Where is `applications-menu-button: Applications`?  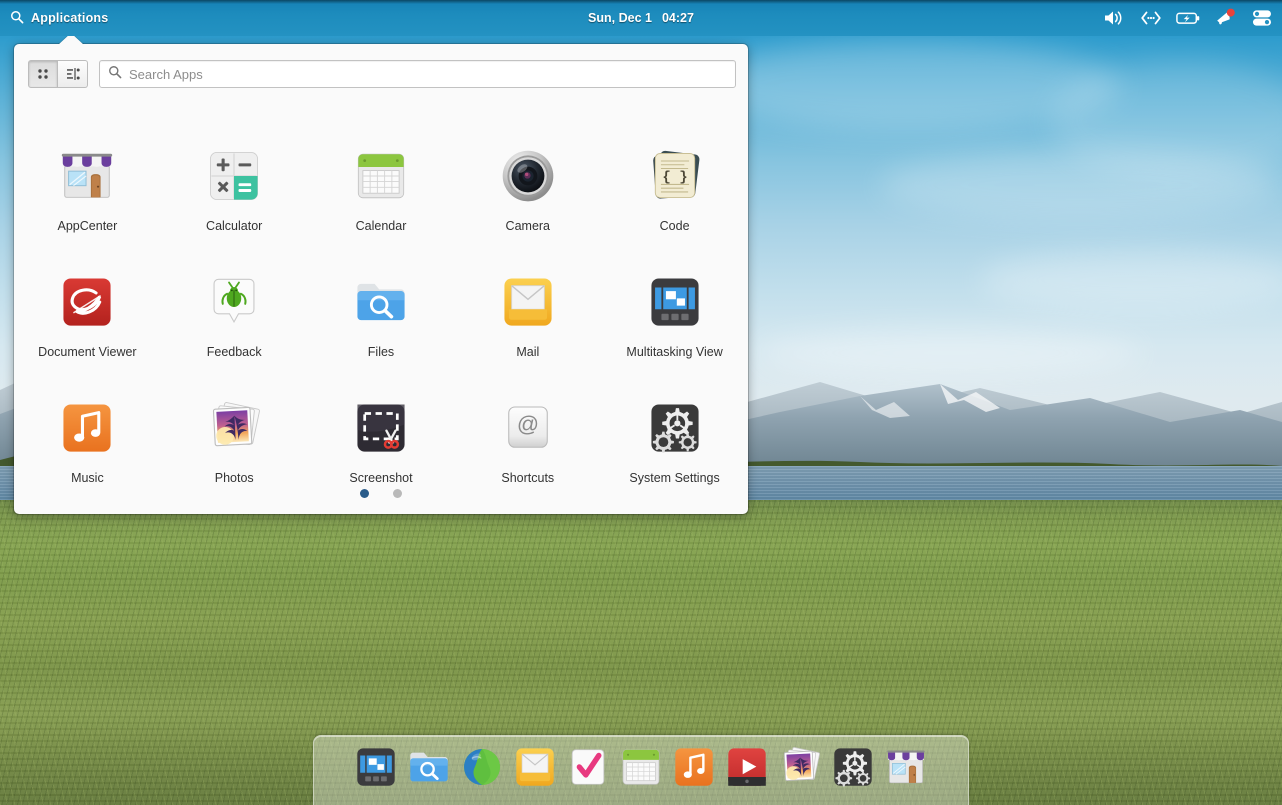 applications-menu-button: Applications is located at coordinates (60, 18).